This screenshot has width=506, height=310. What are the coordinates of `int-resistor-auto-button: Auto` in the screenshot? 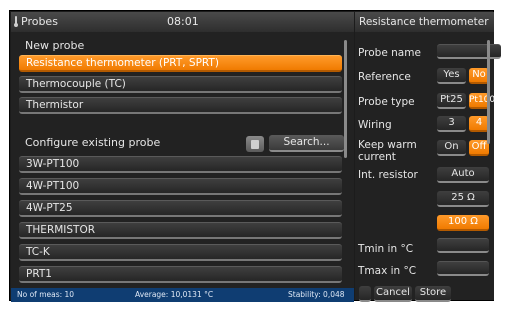 It's located at (463, 175).